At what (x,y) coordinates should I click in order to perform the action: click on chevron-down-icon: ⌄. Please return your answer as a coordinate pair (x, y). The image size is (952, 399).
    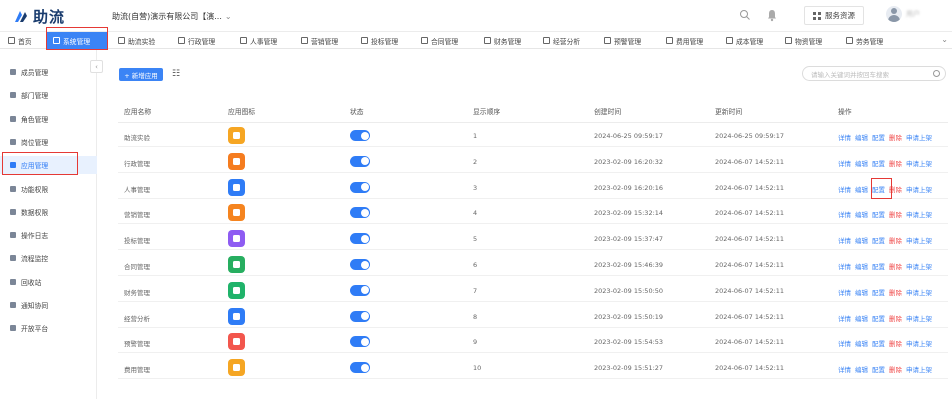
    Looking at the image, I should click on (944, 39).